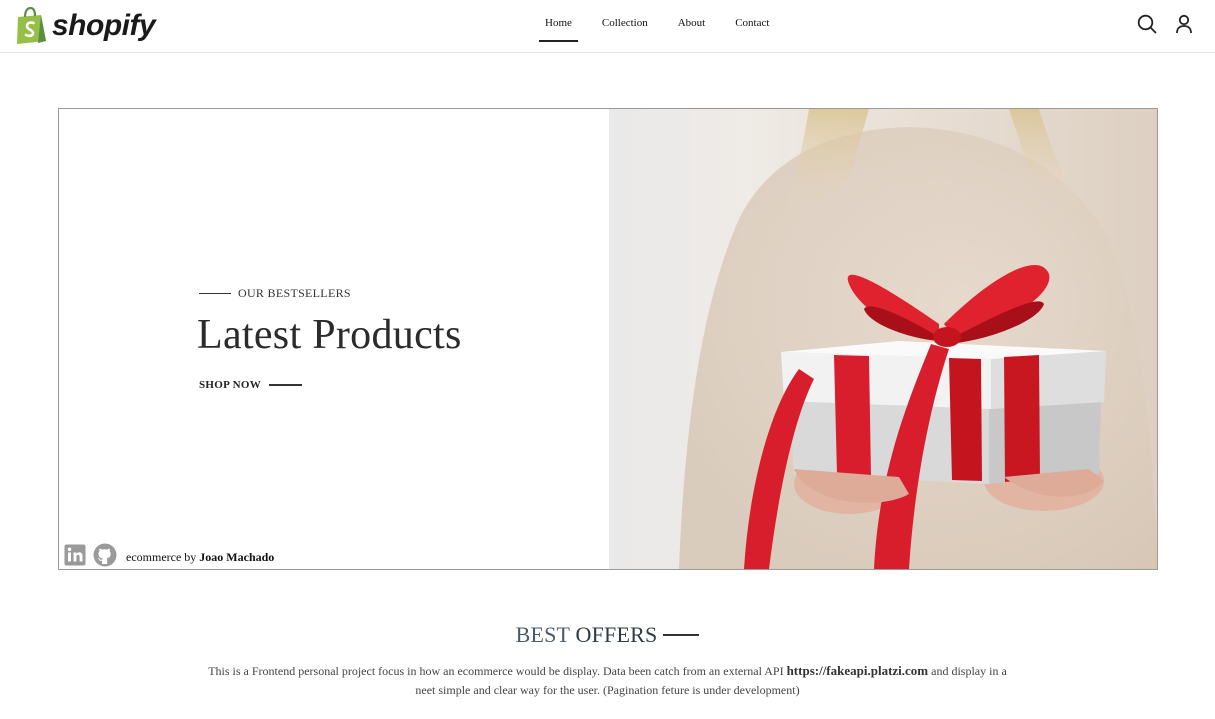 This screenshot has height=719, width=1215. I want to click on api-link: https://fakeapi.platzi.com, so click(858, 670).